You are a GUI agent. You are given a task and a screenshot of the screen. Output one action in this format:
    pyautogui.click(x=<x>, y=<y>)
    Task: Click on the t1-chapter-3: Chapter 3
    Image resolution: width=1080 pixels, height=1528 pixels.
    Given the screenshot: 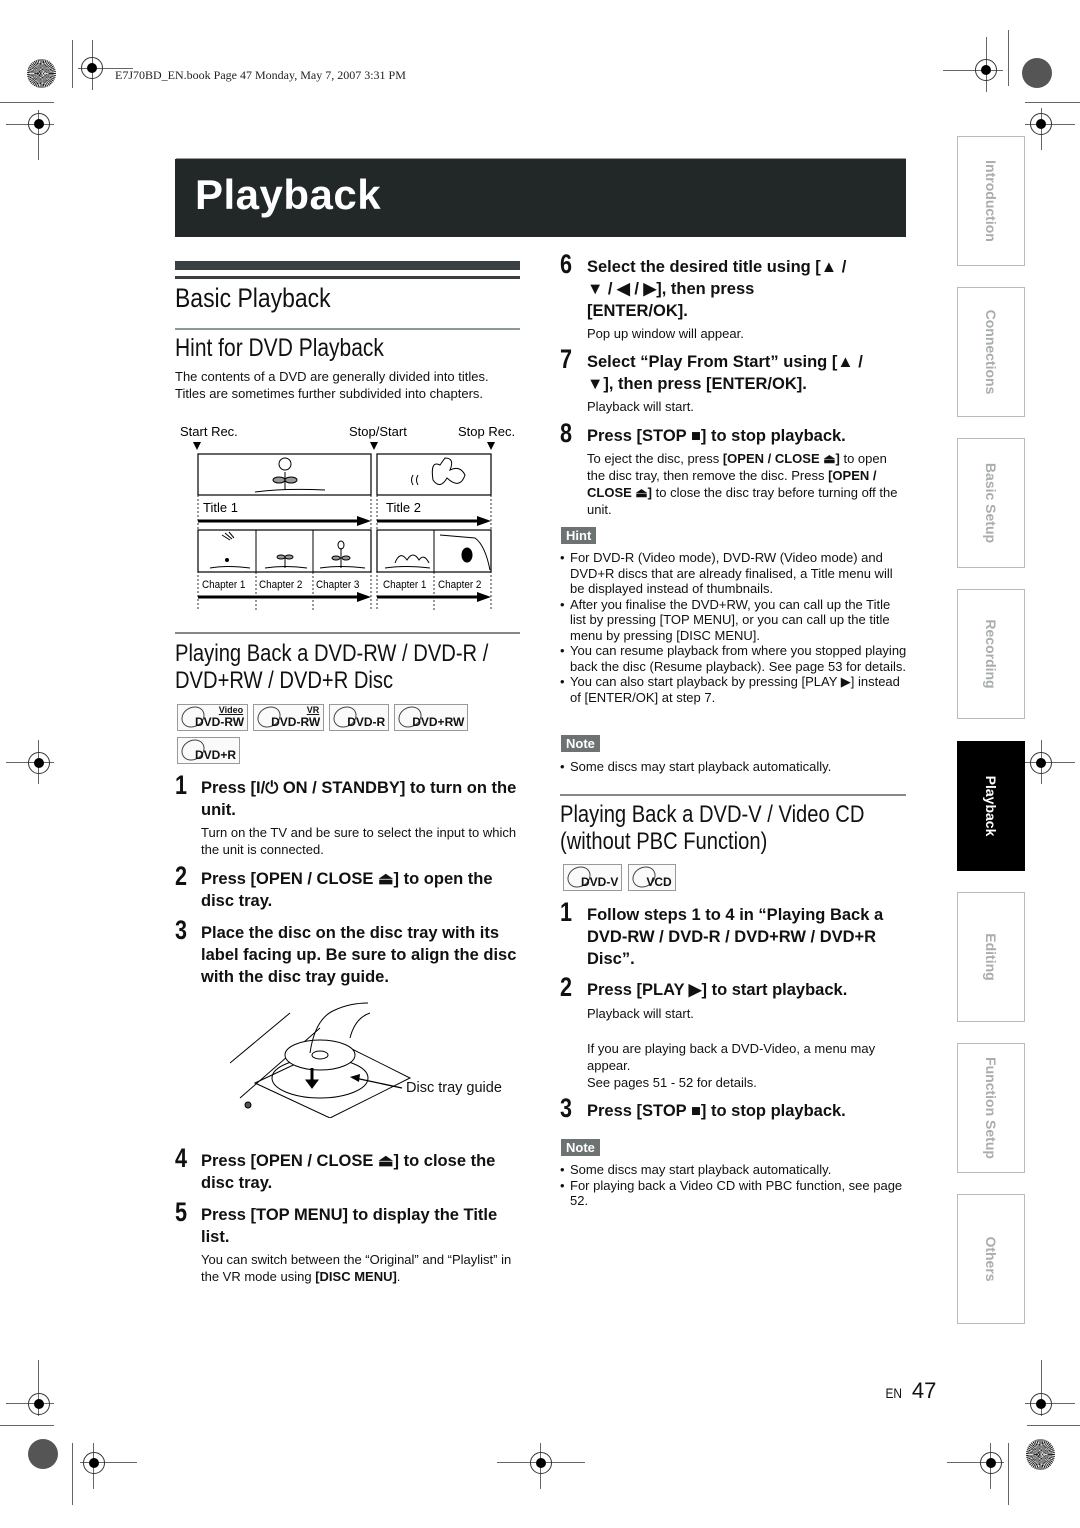 What is the action you would take?
    pyautogui.click(x=338, y=586)
    